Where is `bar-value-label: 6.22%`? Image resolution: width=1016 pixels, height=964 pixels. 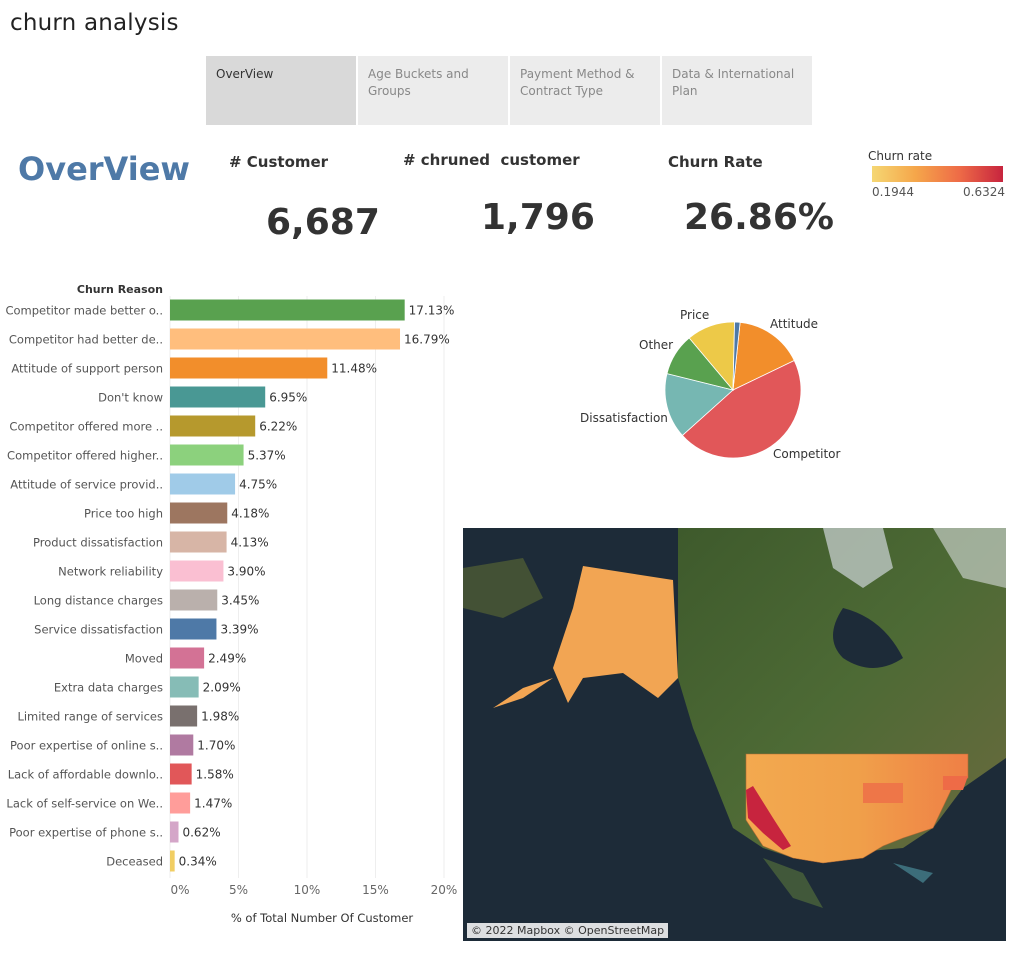 bar-value-label: 6.22% is located at coordinates (278, 427).